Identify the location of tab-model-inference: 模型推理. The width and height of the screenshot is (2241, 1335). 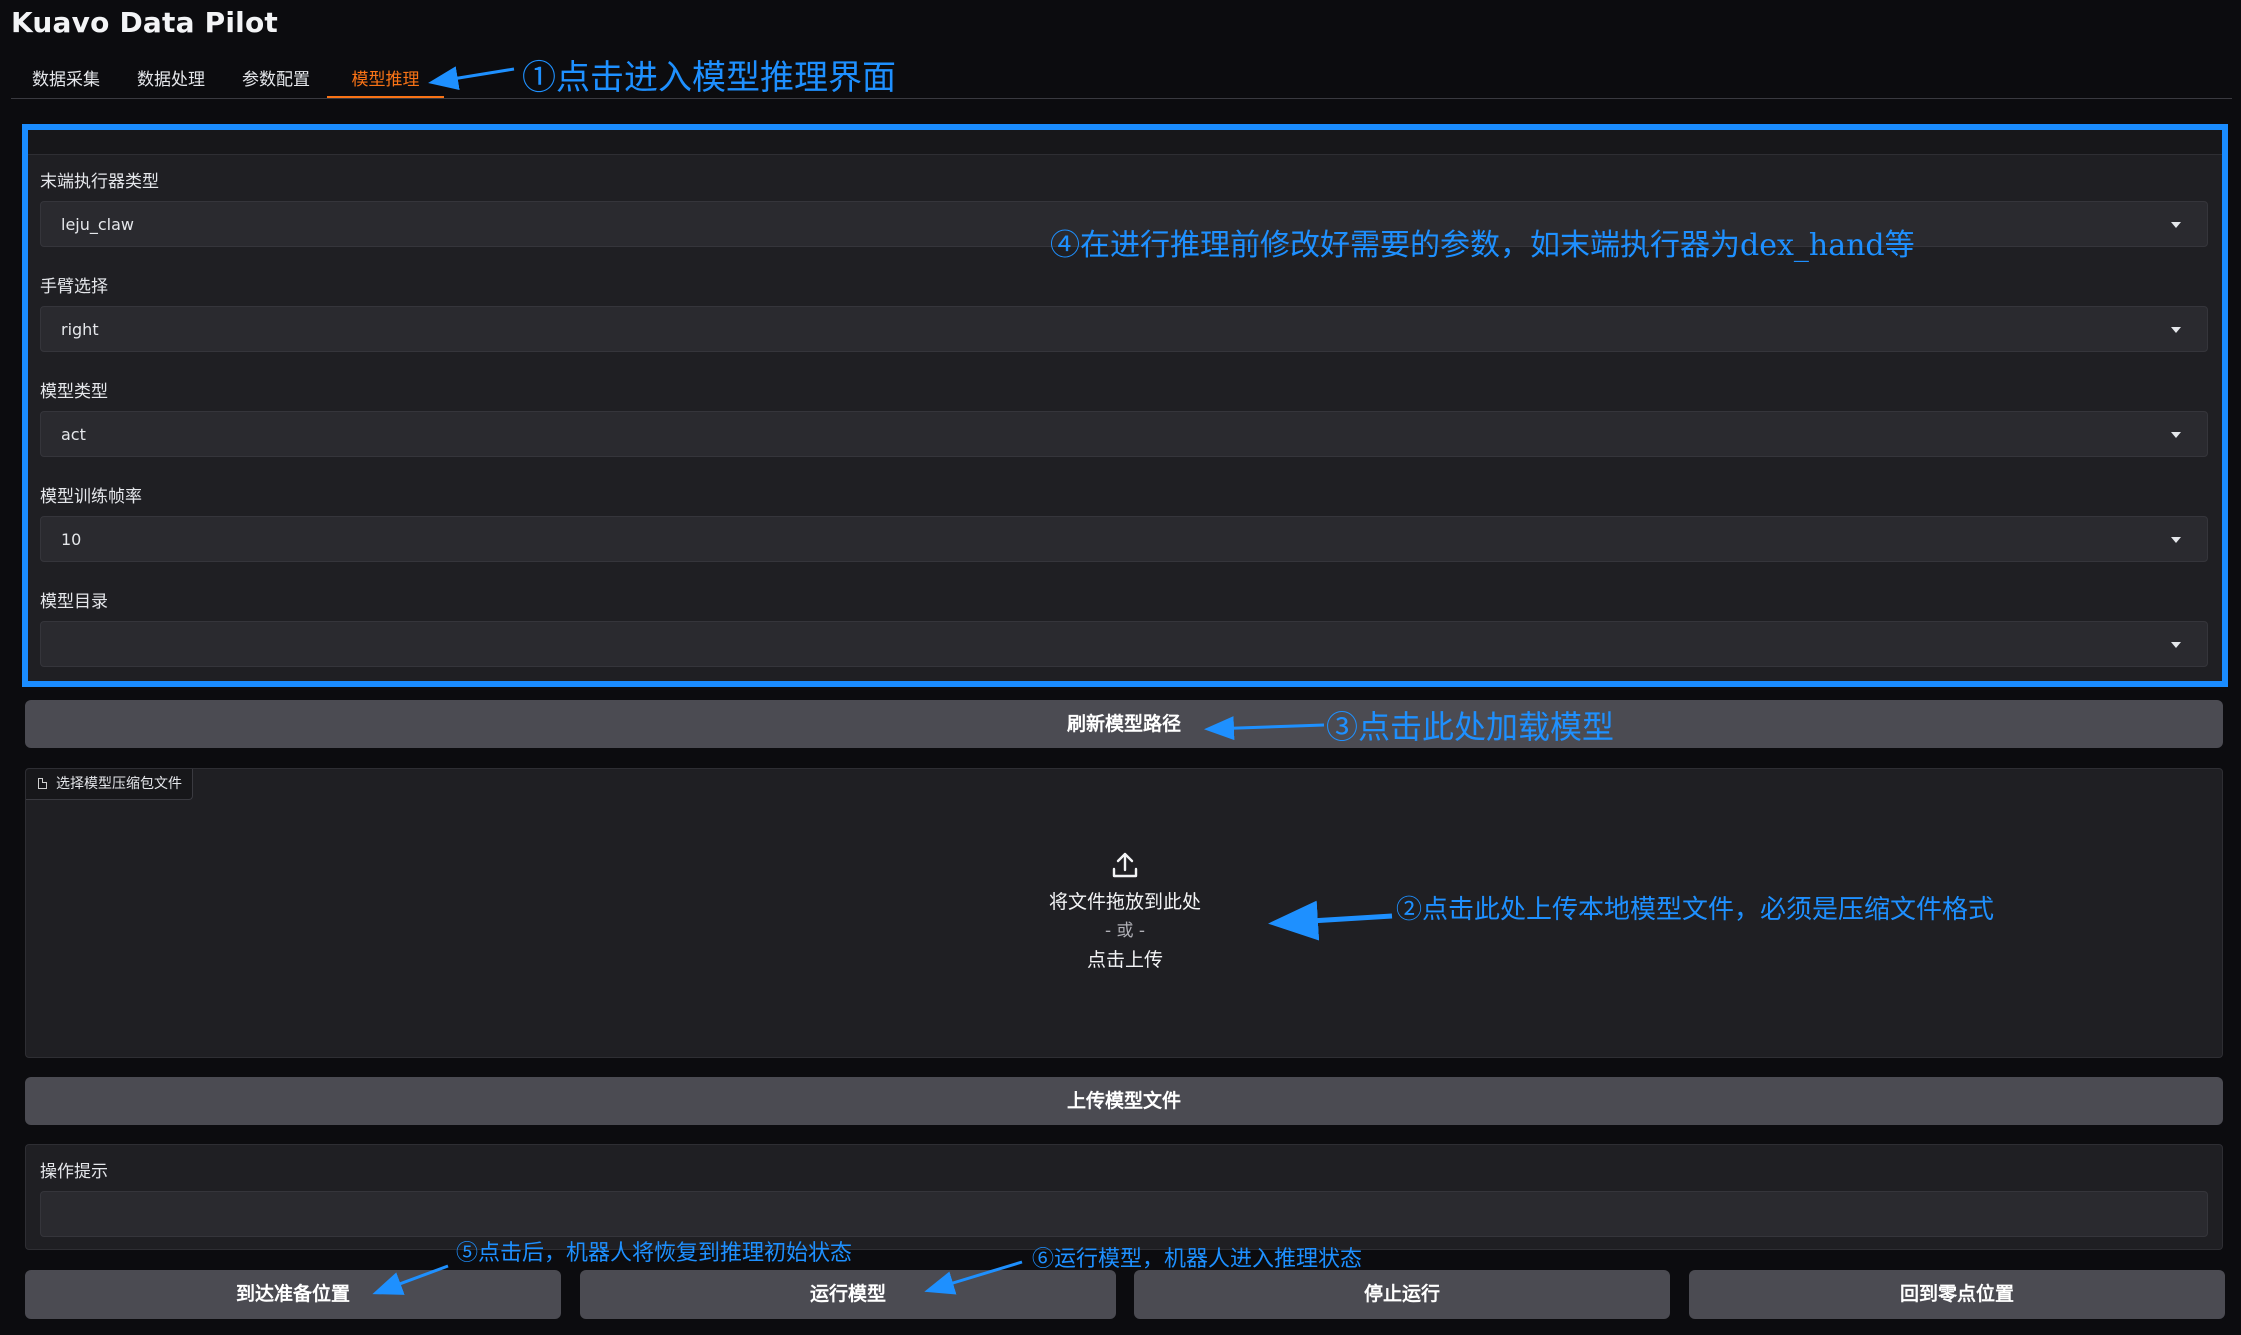
(385, 78).